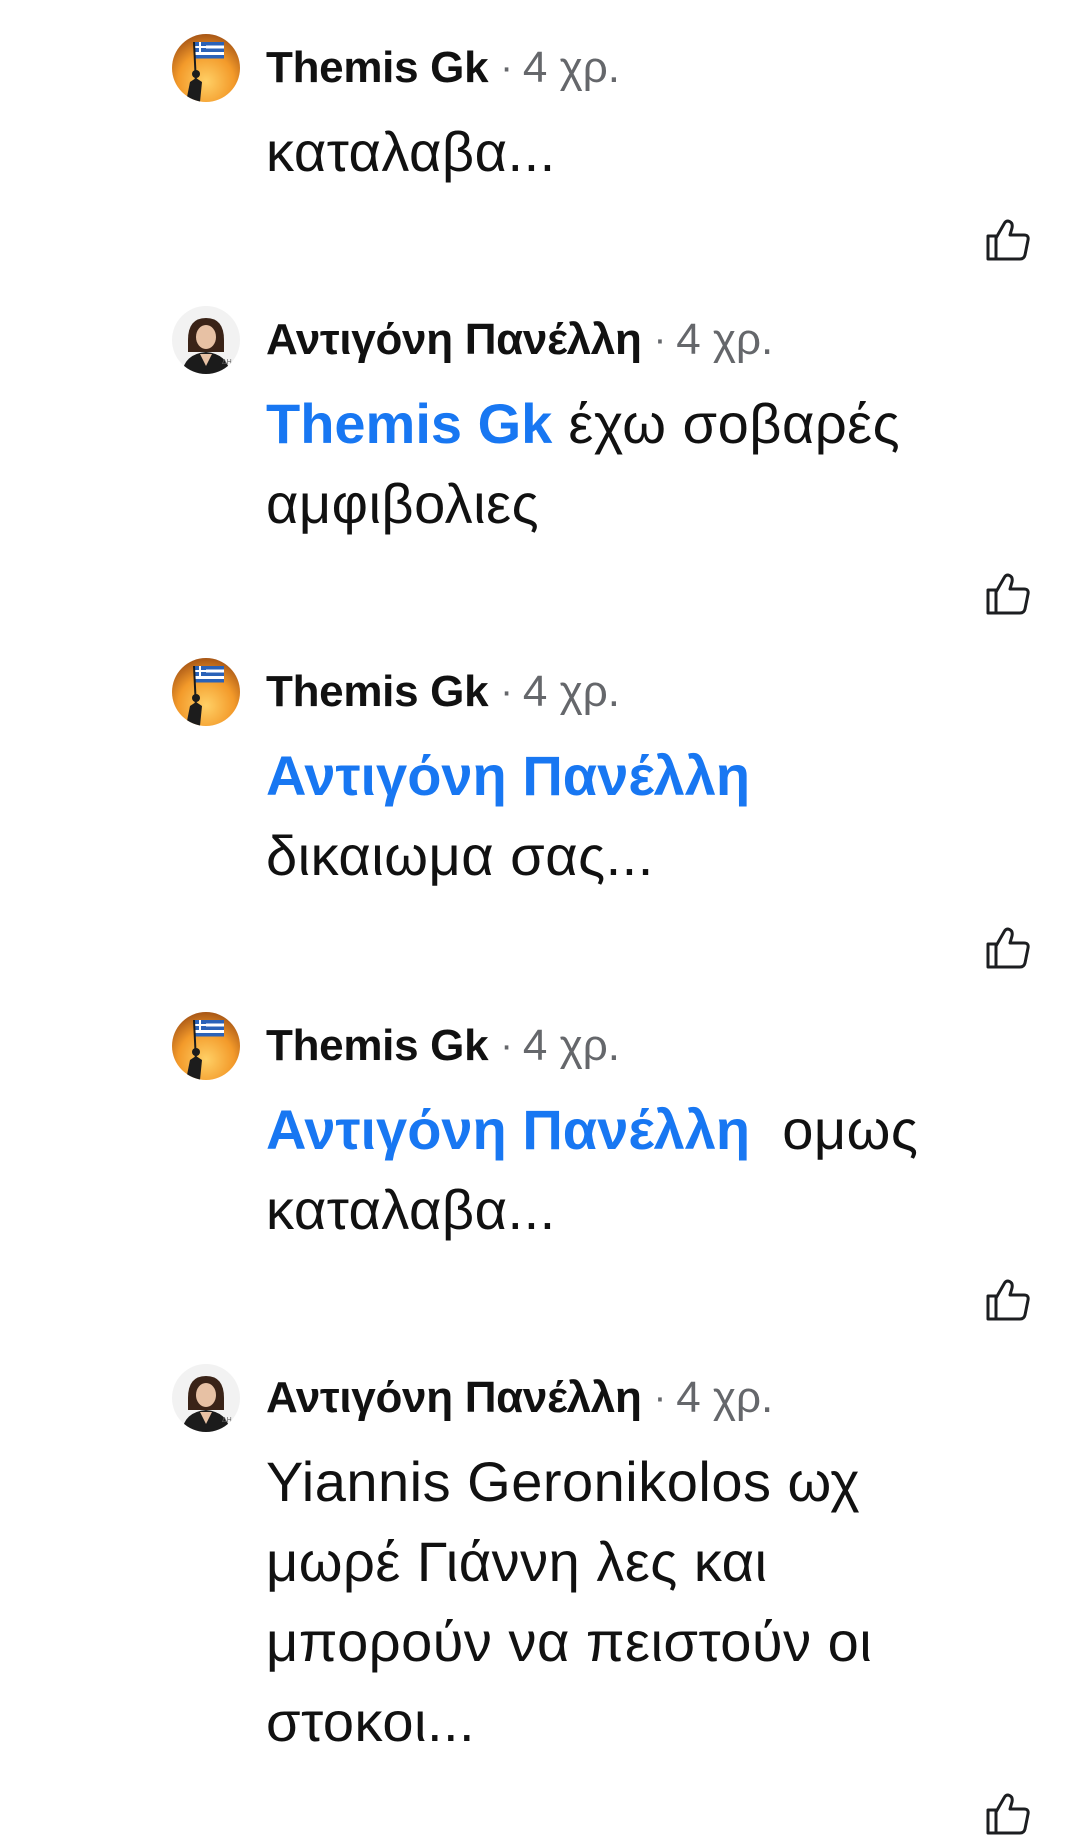  Describe the element at coordinates (409, 423) in the screenshot. I see `mention-link: Themis Gk` at that location.